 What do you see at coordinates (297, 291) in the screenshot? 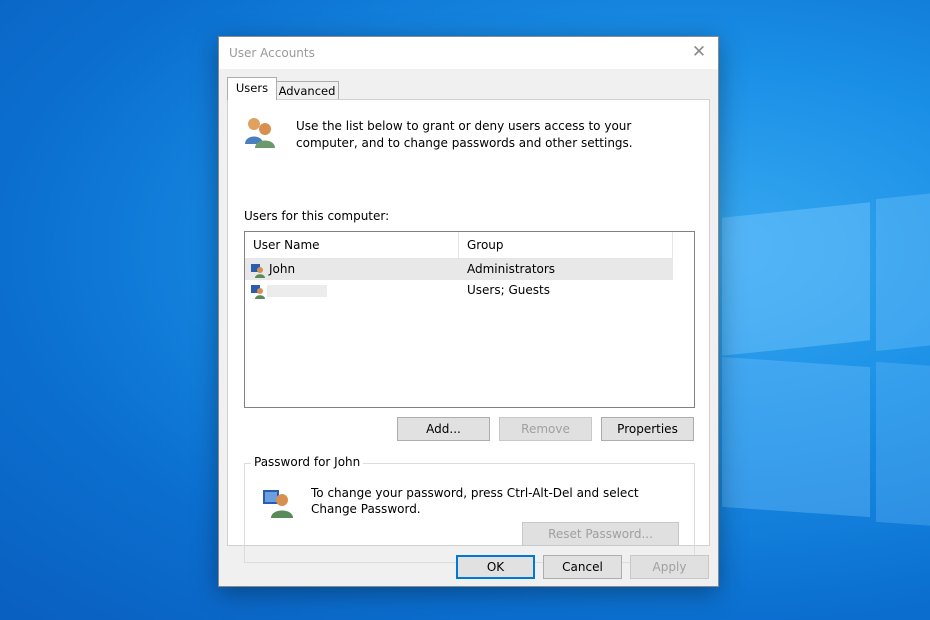
I see `redacted-user-name` at bounding box center [297, 291].